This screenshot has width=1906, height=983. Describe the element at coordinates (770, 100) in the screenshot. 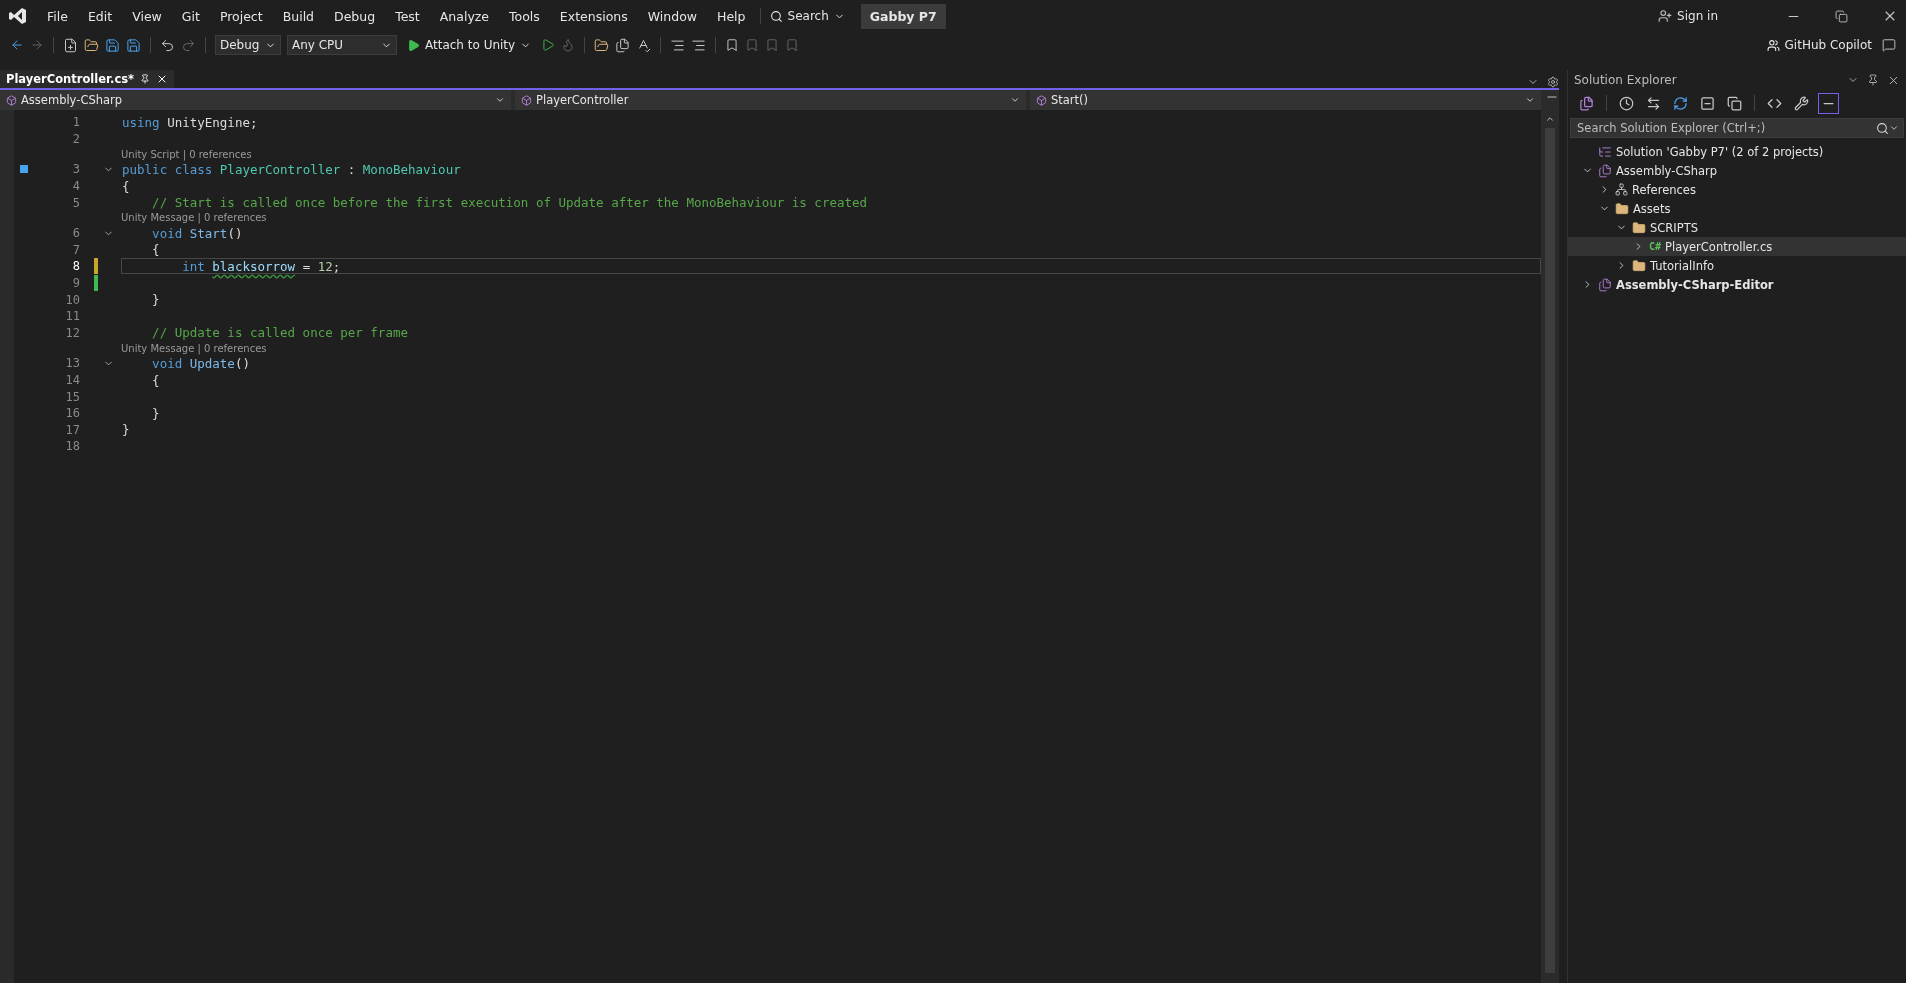

I see `navigation-dropdown: PlayerController` at that location.